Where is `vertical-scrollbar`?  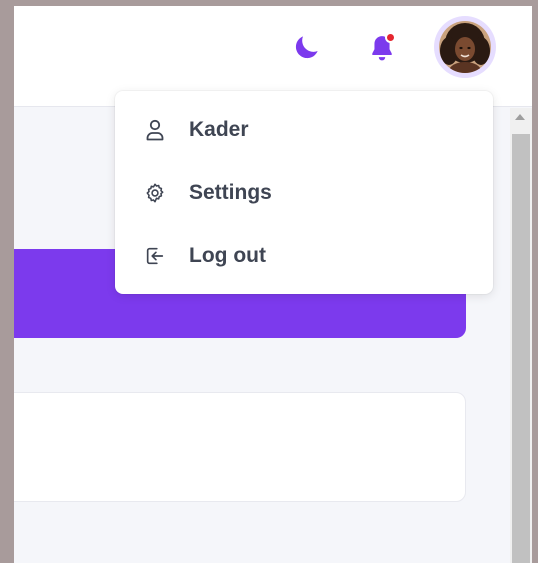 vertical-scrollbar is located at coordinates (521, 335).